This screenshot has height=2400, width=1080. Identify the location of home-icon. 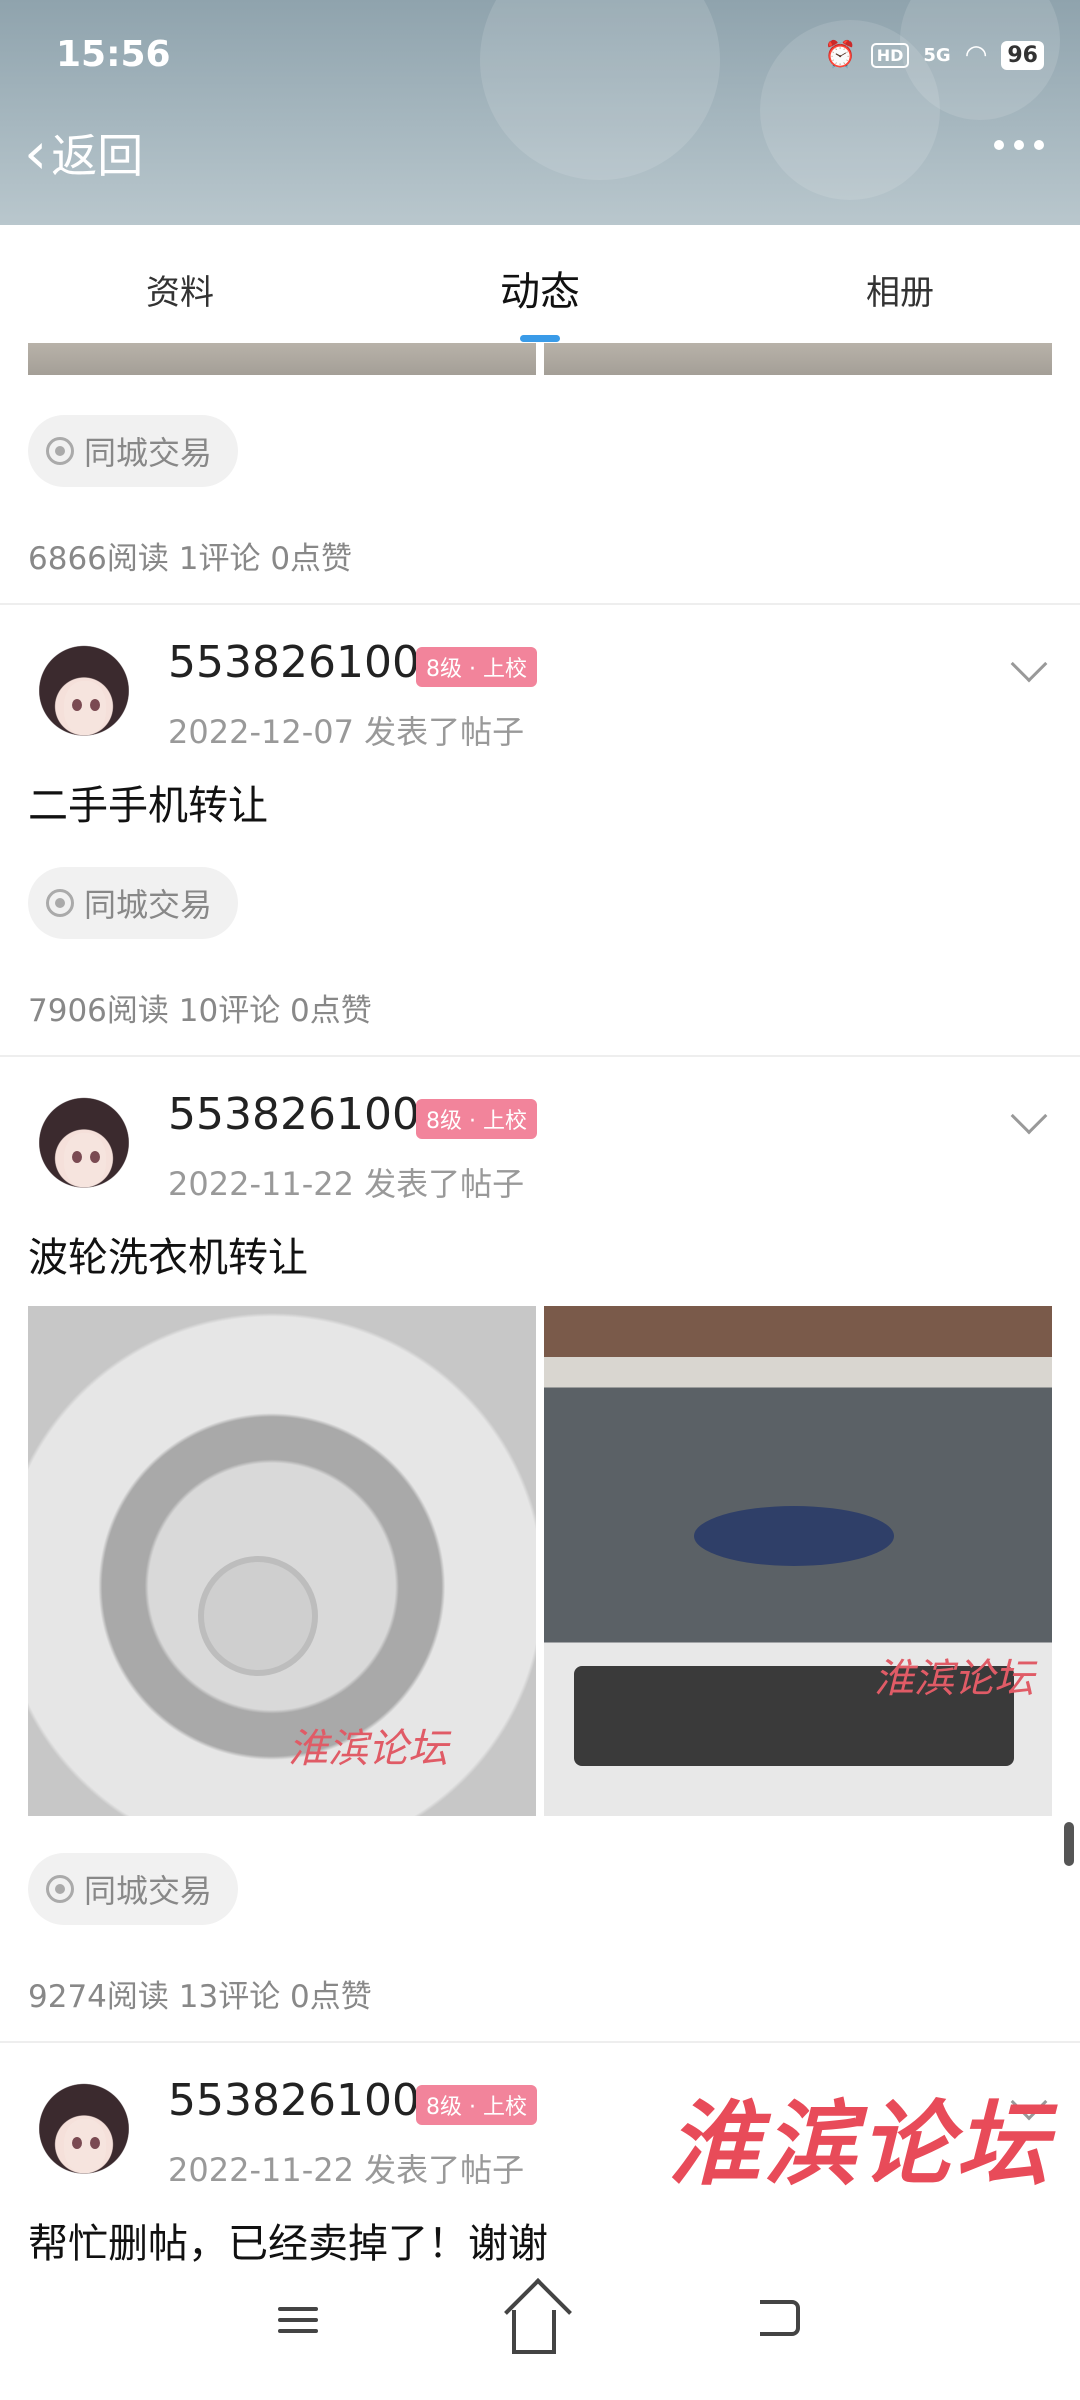
(538, 2316).